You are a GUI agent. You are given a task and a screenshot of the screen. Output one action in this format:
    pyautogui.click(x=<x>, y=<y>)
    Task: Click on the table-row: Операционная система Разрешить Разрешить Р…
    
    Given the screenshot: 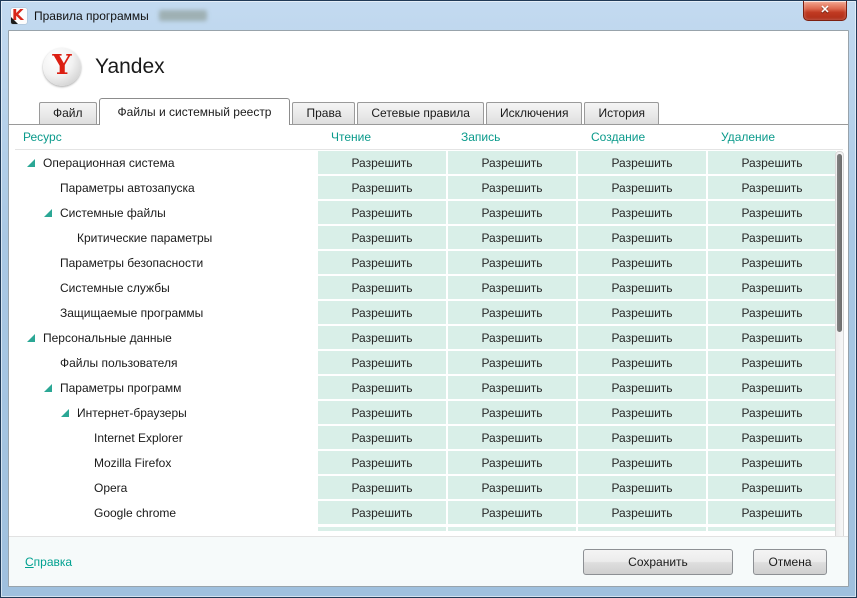 What is the action you would take?
    pyautogui.click(x=429, y=162)
    